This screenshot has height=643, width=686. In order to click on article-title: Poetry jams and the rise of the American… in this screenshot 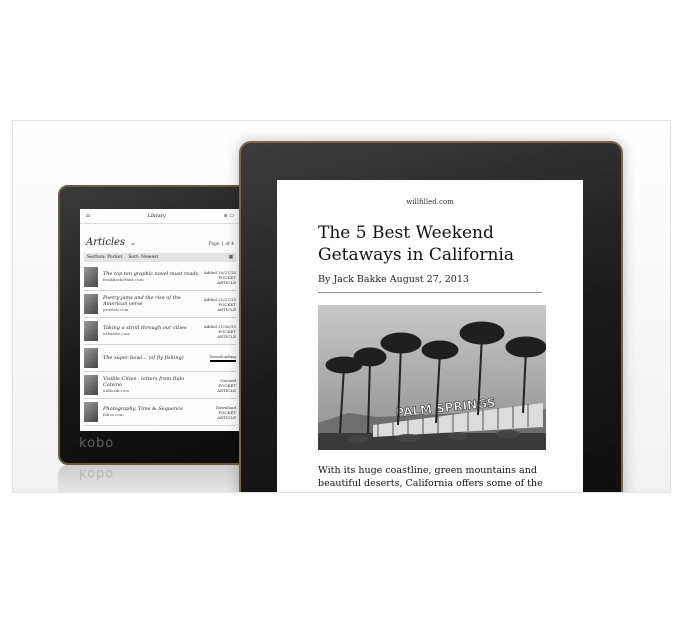, I will do `click(142, 301)`.